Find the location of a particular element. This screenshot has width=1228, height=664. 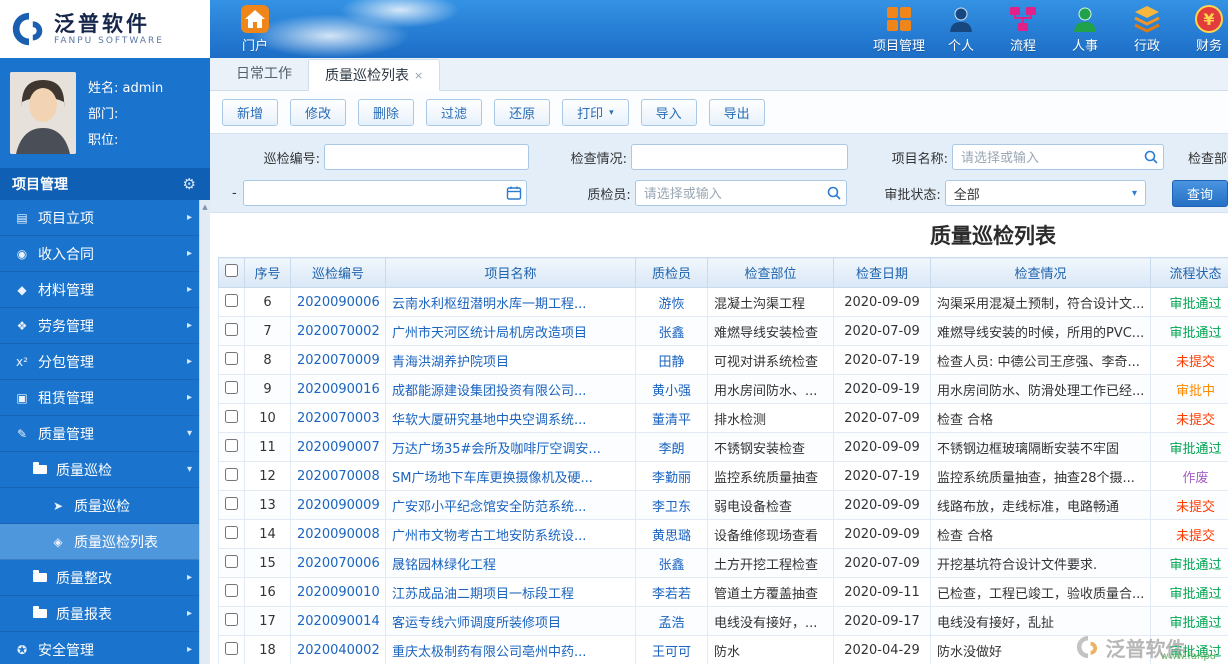

sidebar-section-header: 项目管理 ⚙ is located at coordinates (105, 184).